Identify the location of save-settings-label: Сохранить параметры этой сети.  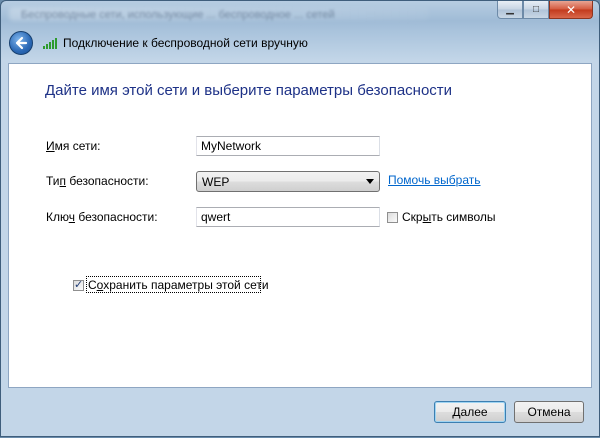
(178, 285).